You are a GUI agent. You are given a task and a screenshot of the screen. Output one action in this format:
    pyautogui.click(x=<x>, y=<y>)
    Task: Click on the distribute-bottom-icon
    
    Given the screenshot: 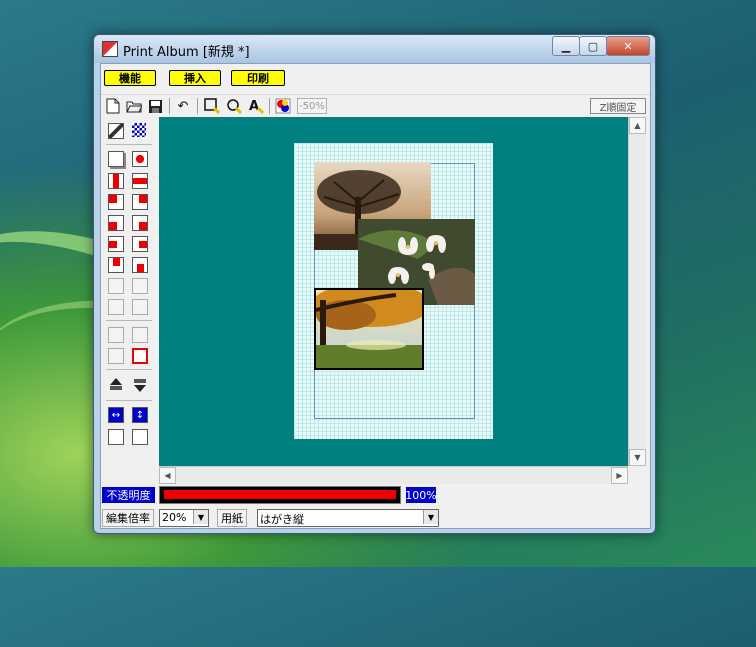 What is the action you would take?
    pyautogui.click(x=140, y=307)
    